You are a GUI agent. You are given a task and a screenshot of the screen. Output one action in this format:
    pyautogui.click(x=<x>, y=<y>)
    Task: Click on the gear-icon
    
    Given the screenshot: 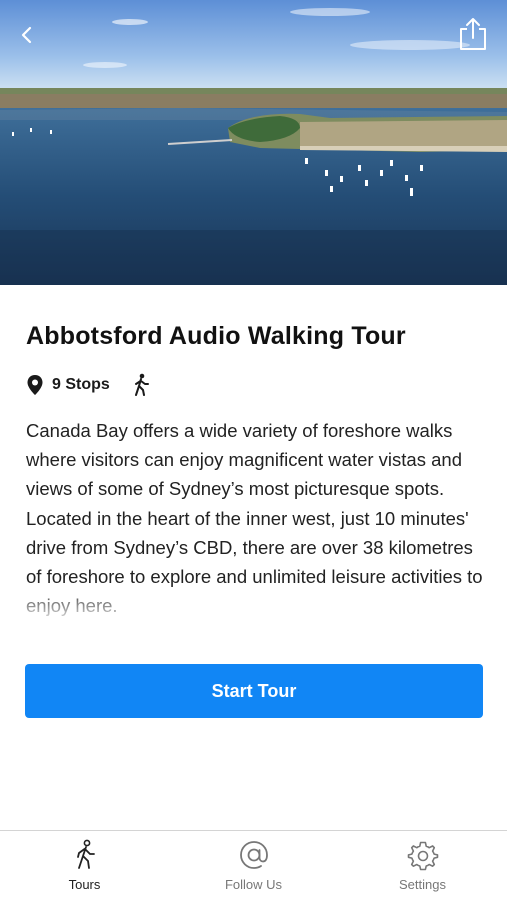 What is the action you would take?
    pyautogui.click(x=422, y=856)
    